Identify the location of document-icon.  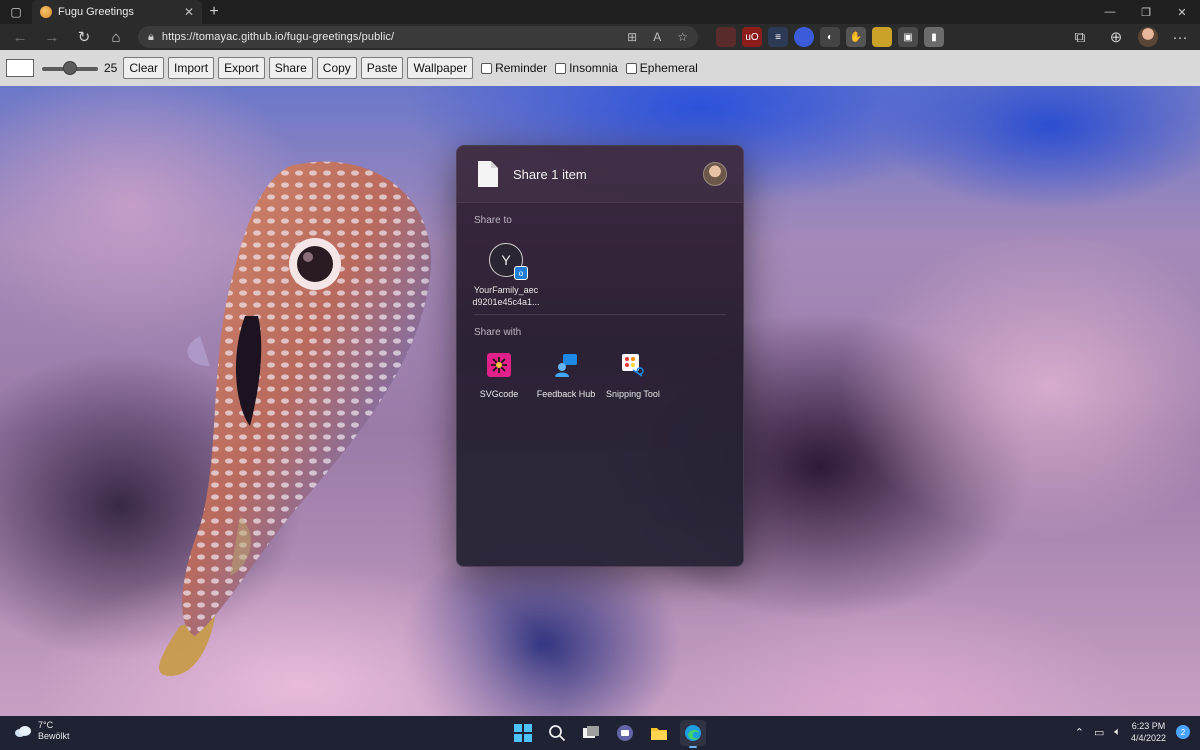
(488, 174).